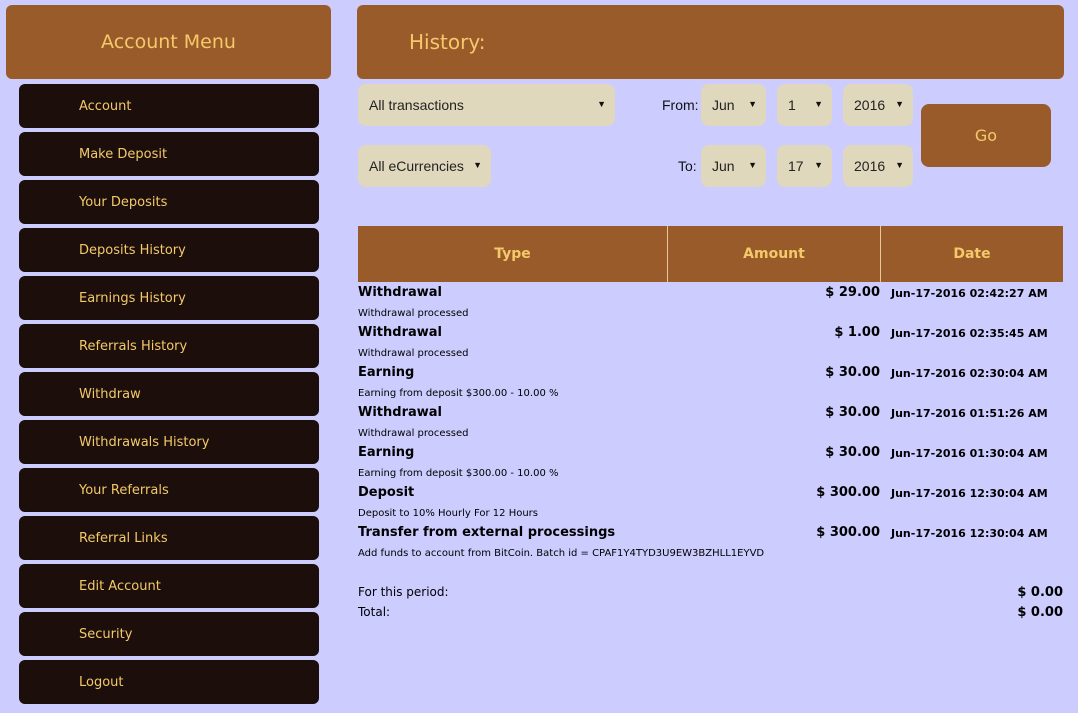 This screenshot has width=1078, height=713. What do you see at coordinates (710, 615) in the screenshot?
I see `grand-total-row: Total: $ 0.00` at bounding box center [710, 615].